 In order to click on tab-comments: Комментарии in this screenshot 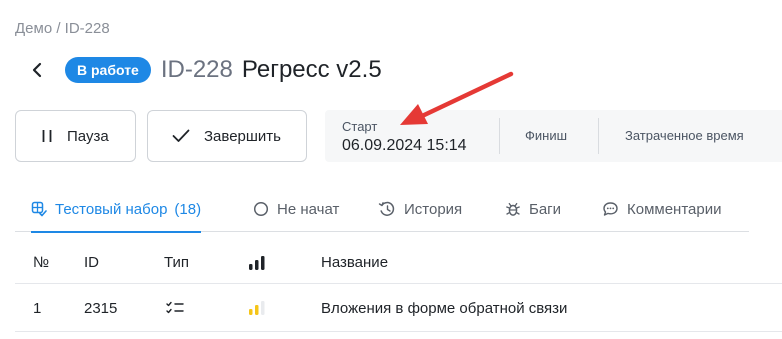, I will do `click(661, 209)`.